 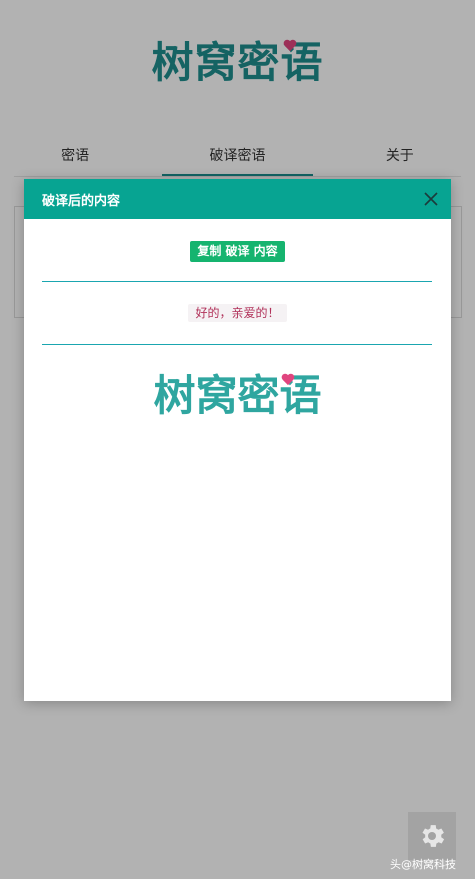 I want to click on watermark: 头@树窝科技, so click(x=423, y=864).